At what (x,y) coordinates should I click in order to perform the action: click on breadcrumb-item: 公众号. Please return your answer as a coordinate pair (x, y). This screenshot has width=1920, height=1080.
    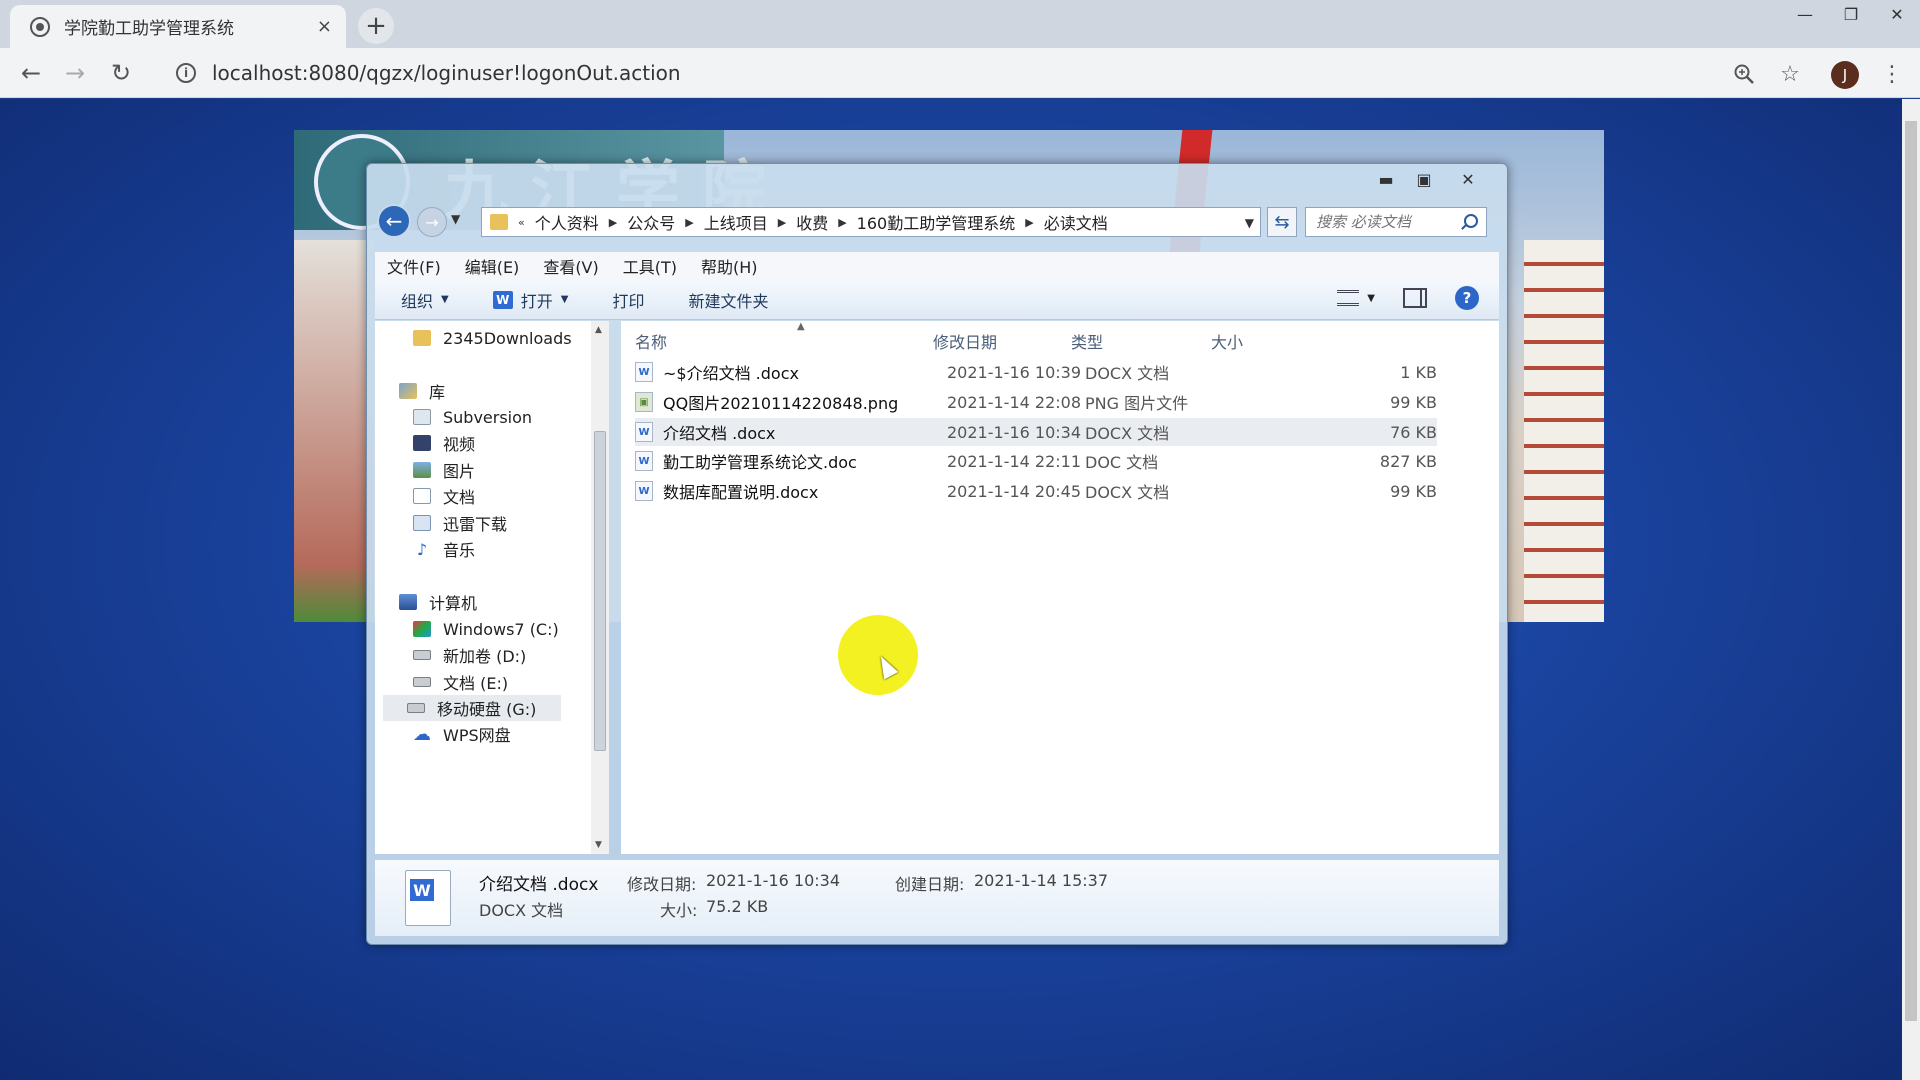
    Looking at the image, I should click on (651, 222).